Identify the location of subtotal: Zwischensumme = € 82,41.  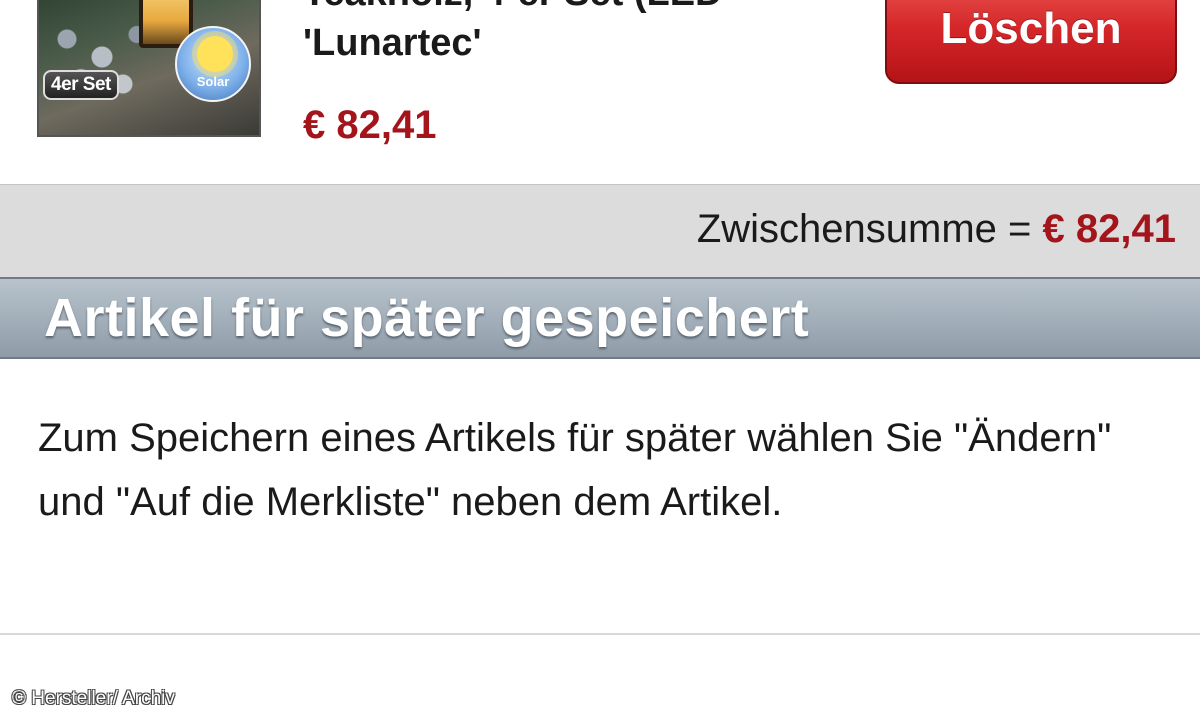
(936, 229).